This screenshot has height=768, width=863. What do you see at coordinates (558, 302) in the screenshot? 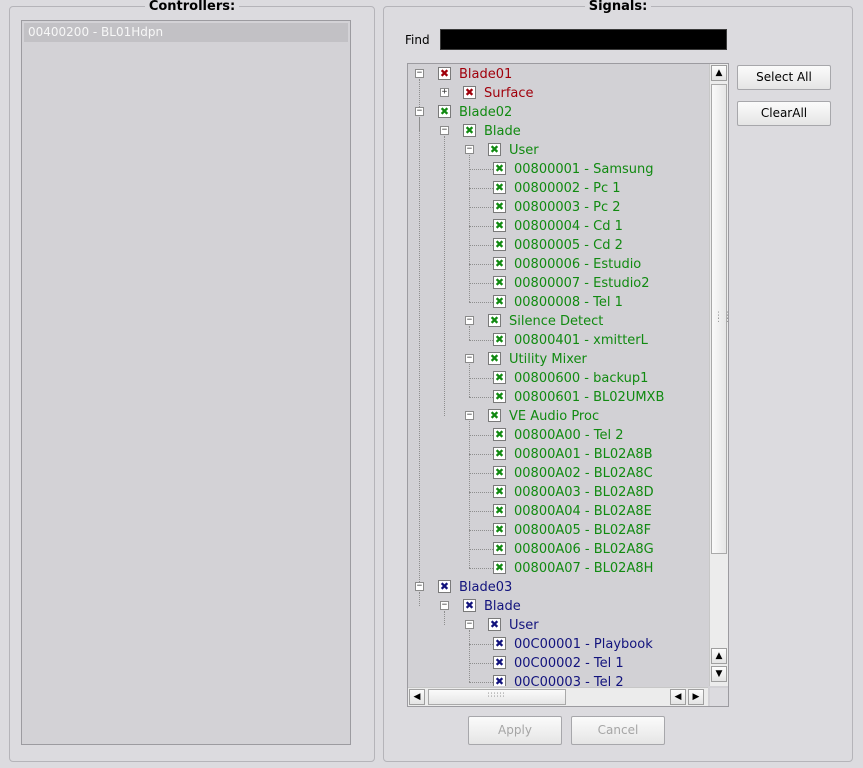
I see `tree-item: ✖ 00800008 - Tel 1` at bounding box center [558, 302].